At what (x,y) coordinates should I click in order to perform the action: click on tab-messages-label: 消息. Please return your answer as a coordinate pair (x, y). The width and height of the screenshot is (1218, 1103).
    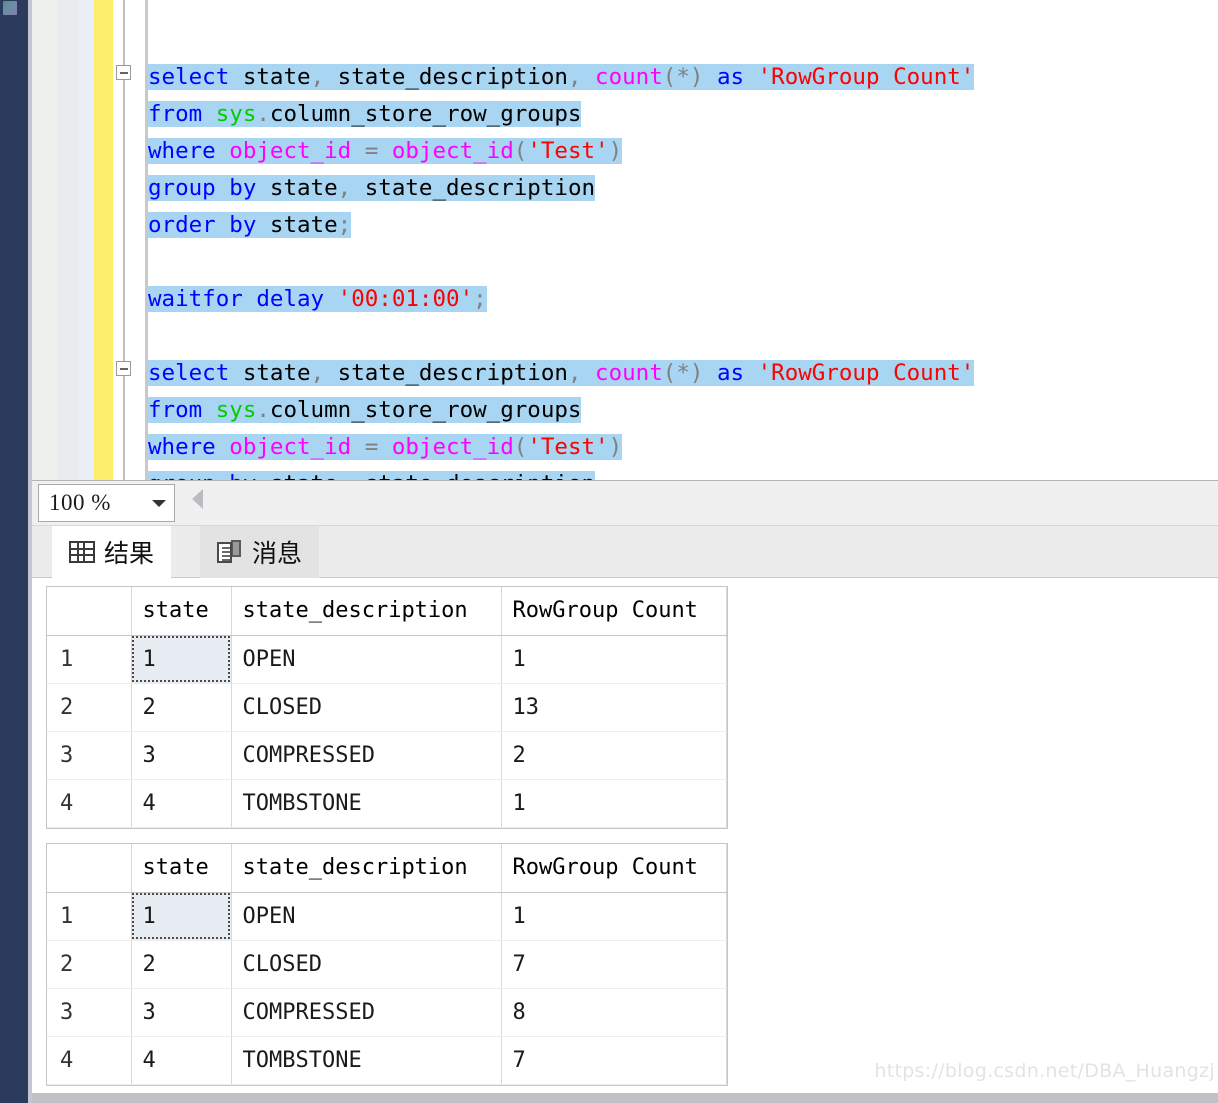
    Looking at the image, I should click on (277, 553).